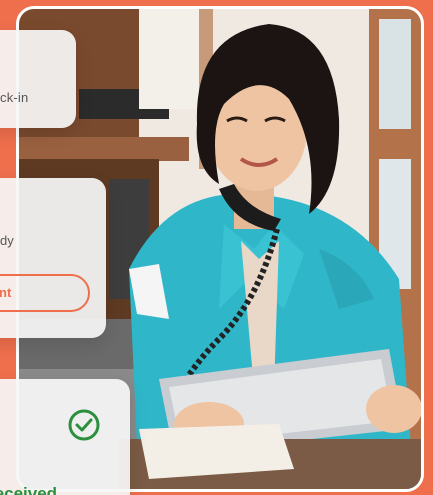 This screenshot has width=433, height=495. I want to click on ready-card: dy nt, so click(53, 258).